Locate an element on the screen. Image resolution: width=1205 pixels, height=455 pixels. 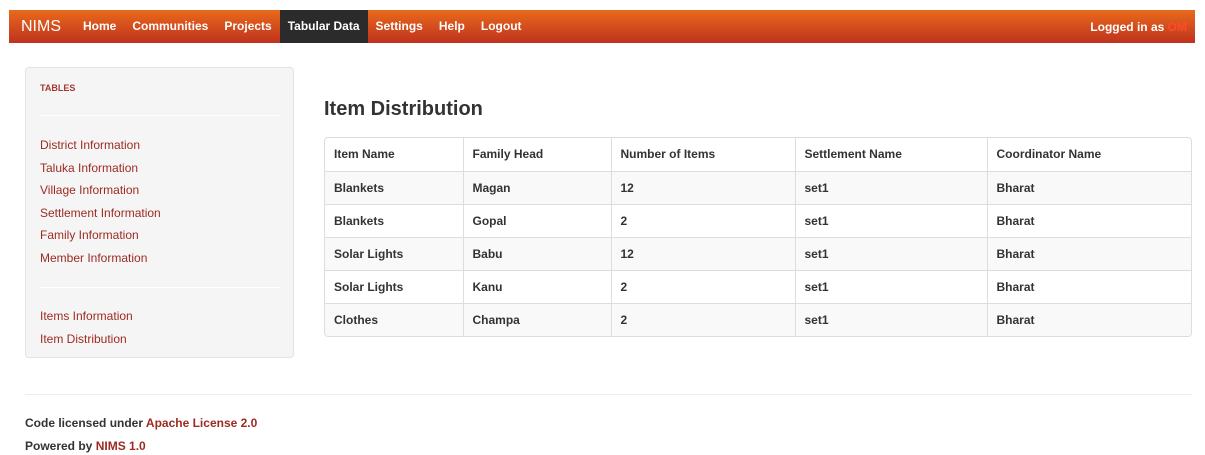
brand-logo: NIMS is located at coordinates (42, 26).